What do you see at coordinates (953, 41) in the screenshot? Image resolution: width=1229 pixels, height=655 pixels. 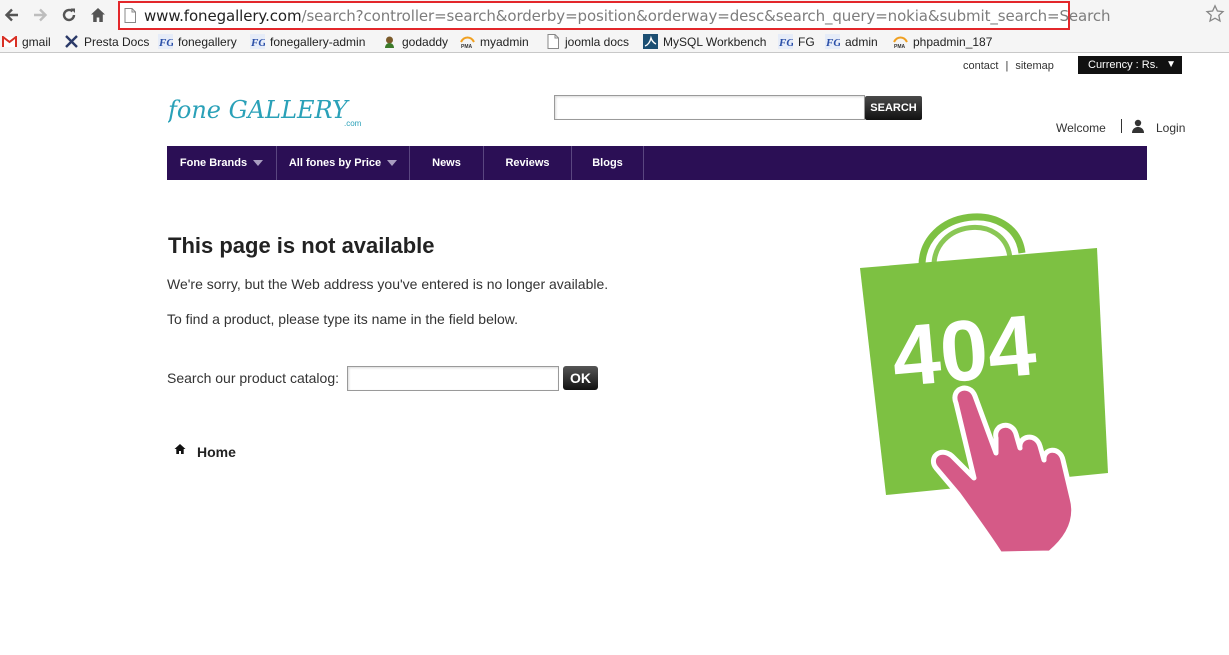 I see `bookmark-label: phpadmin_187` at bounding box center [953, 41].